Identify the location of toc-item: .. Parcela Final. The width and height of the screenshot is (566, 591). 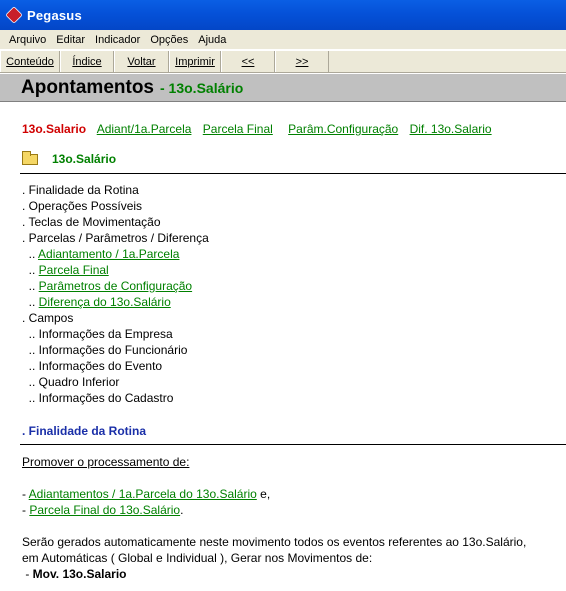
(115, 270).